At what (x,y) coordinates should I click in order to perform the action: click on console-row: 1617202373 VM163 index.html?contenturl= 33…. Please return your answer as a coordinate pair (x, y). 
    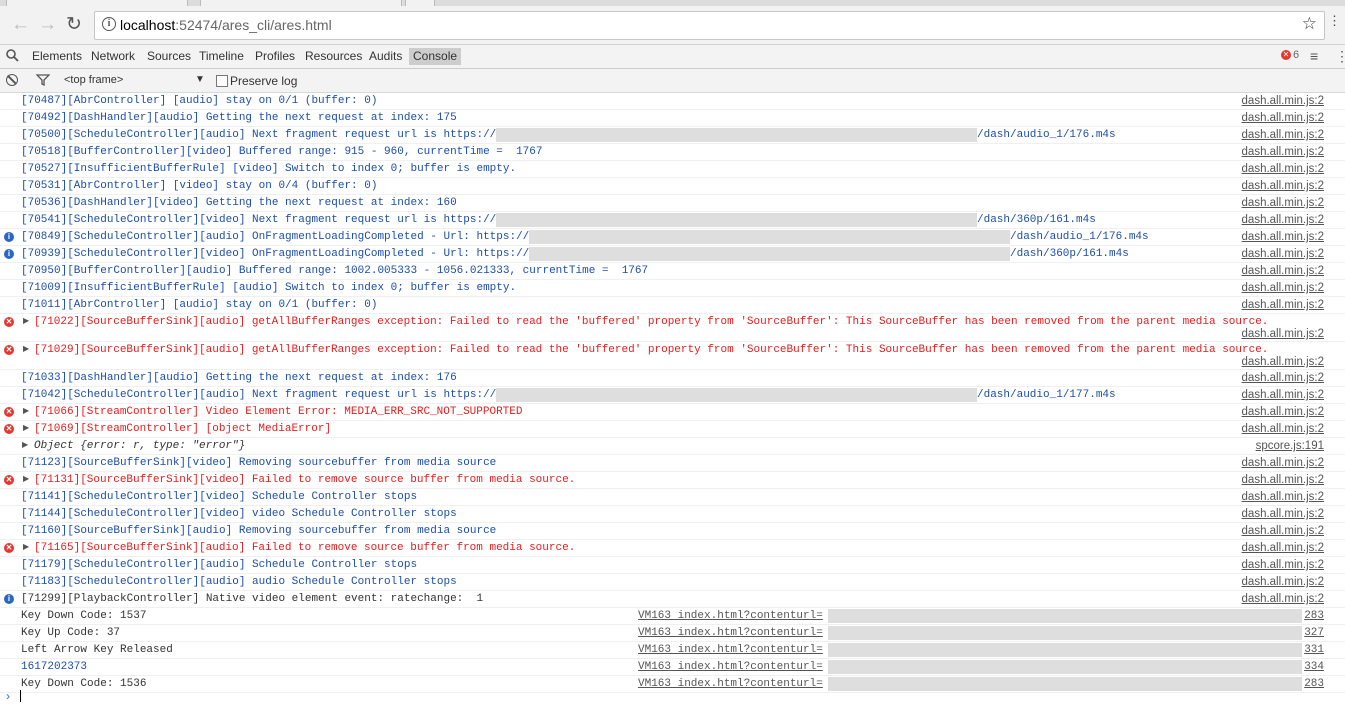
    Looking at the image, I should click on (672, 667).